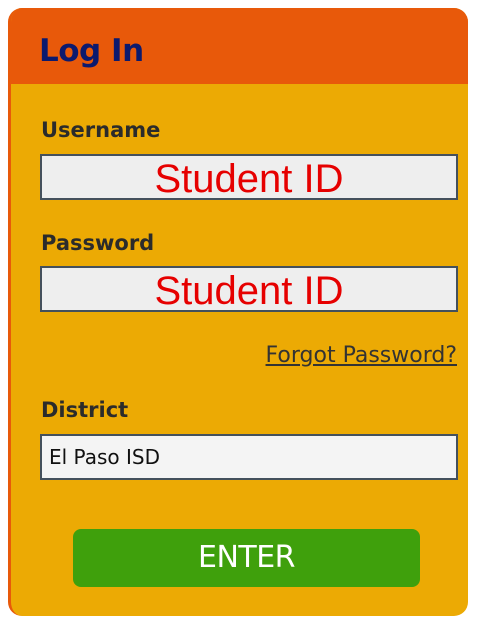 This screenshot has width=477, height=623. Describe the element at coordinates (85, 410) in the screenshot. I see `district-label: District` at that location.